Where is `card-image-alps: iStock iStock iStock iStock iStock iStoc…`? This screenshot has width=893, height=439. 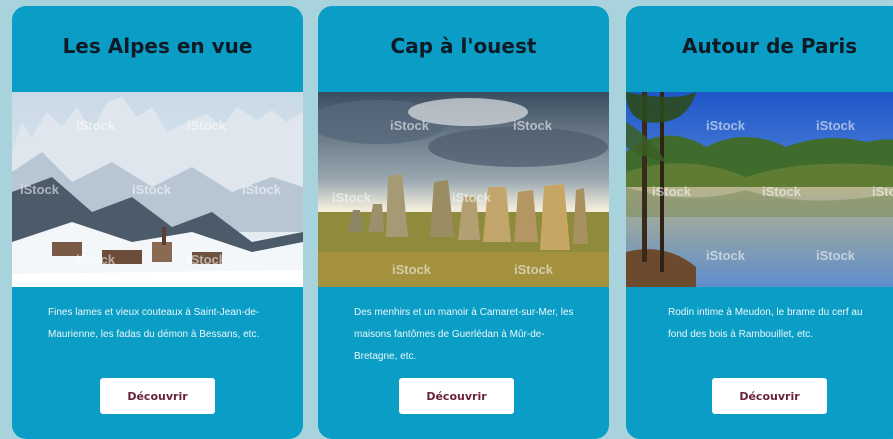 card-image-alps: iStock iStock iStock iStock iStock iStoc… is located at coordinates (157, 189).